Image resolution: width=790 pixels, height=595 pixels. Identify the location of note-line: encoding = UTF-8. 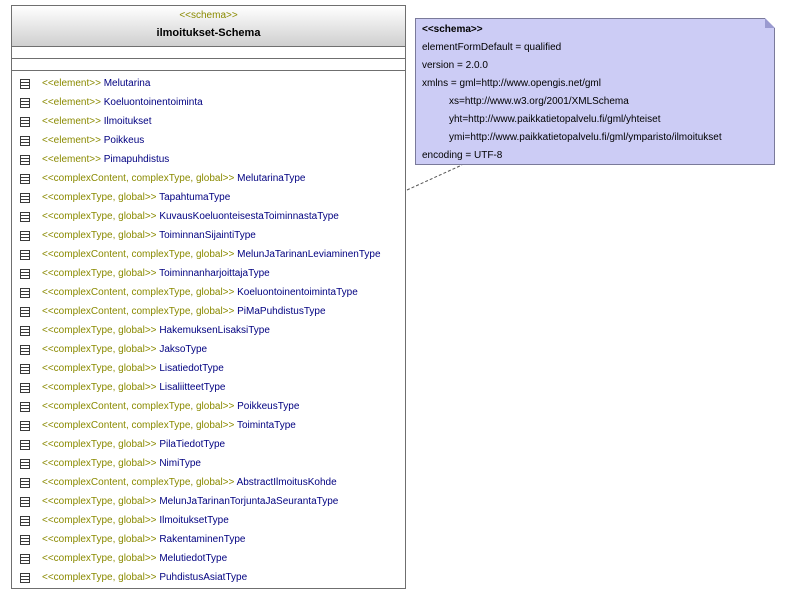
(462, 155).